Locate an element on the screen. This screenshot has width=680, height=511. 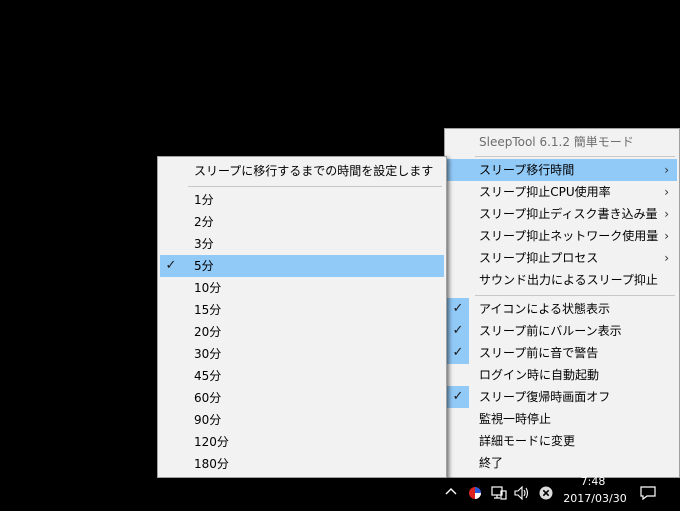
menu-item: 詳細モードに変更 is located at coordinates (562, 441).